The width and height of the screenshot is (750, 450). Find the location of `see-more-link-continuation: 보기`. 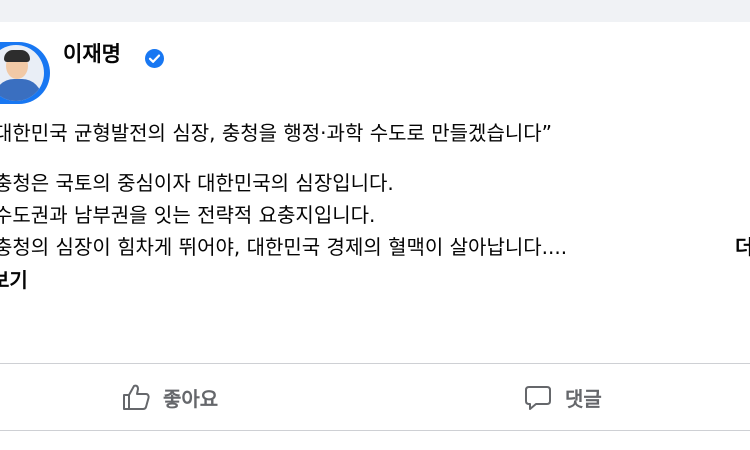

see-more-link-continuation: 보기 is located at coordinates (14, 280).